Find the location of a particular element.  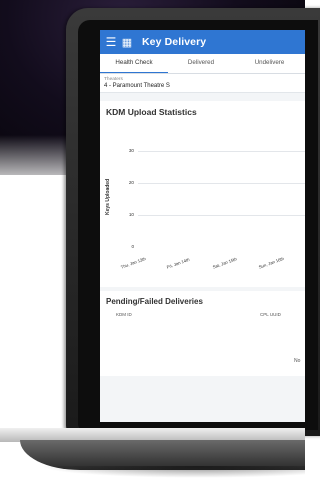

x-tick-label: Sat, Jan 15th is located at coordinates (225, 263).